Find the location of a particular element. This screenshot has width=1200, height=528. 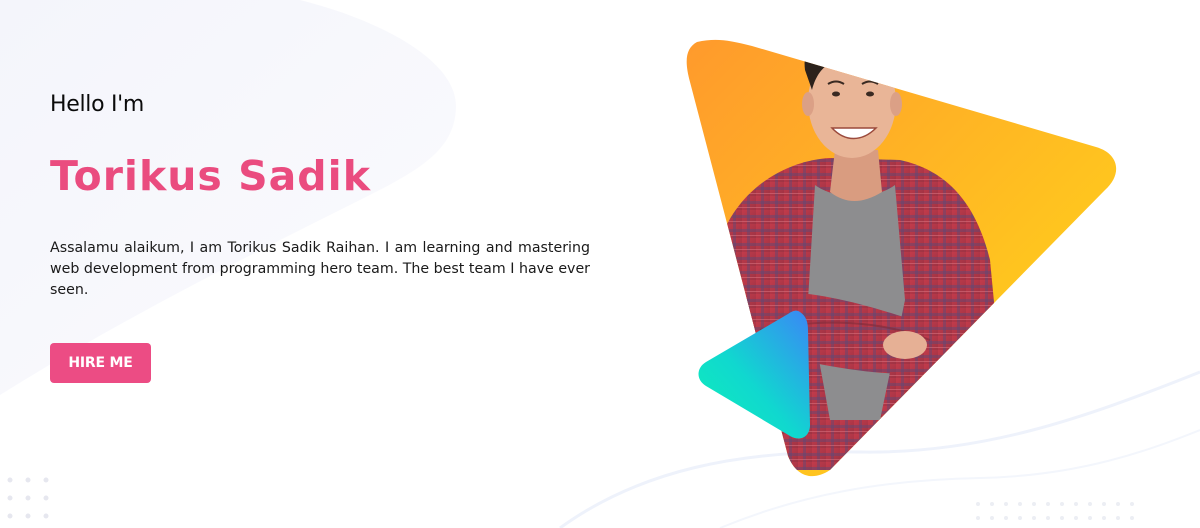

portrait-face is located at coordinates (852, 102).